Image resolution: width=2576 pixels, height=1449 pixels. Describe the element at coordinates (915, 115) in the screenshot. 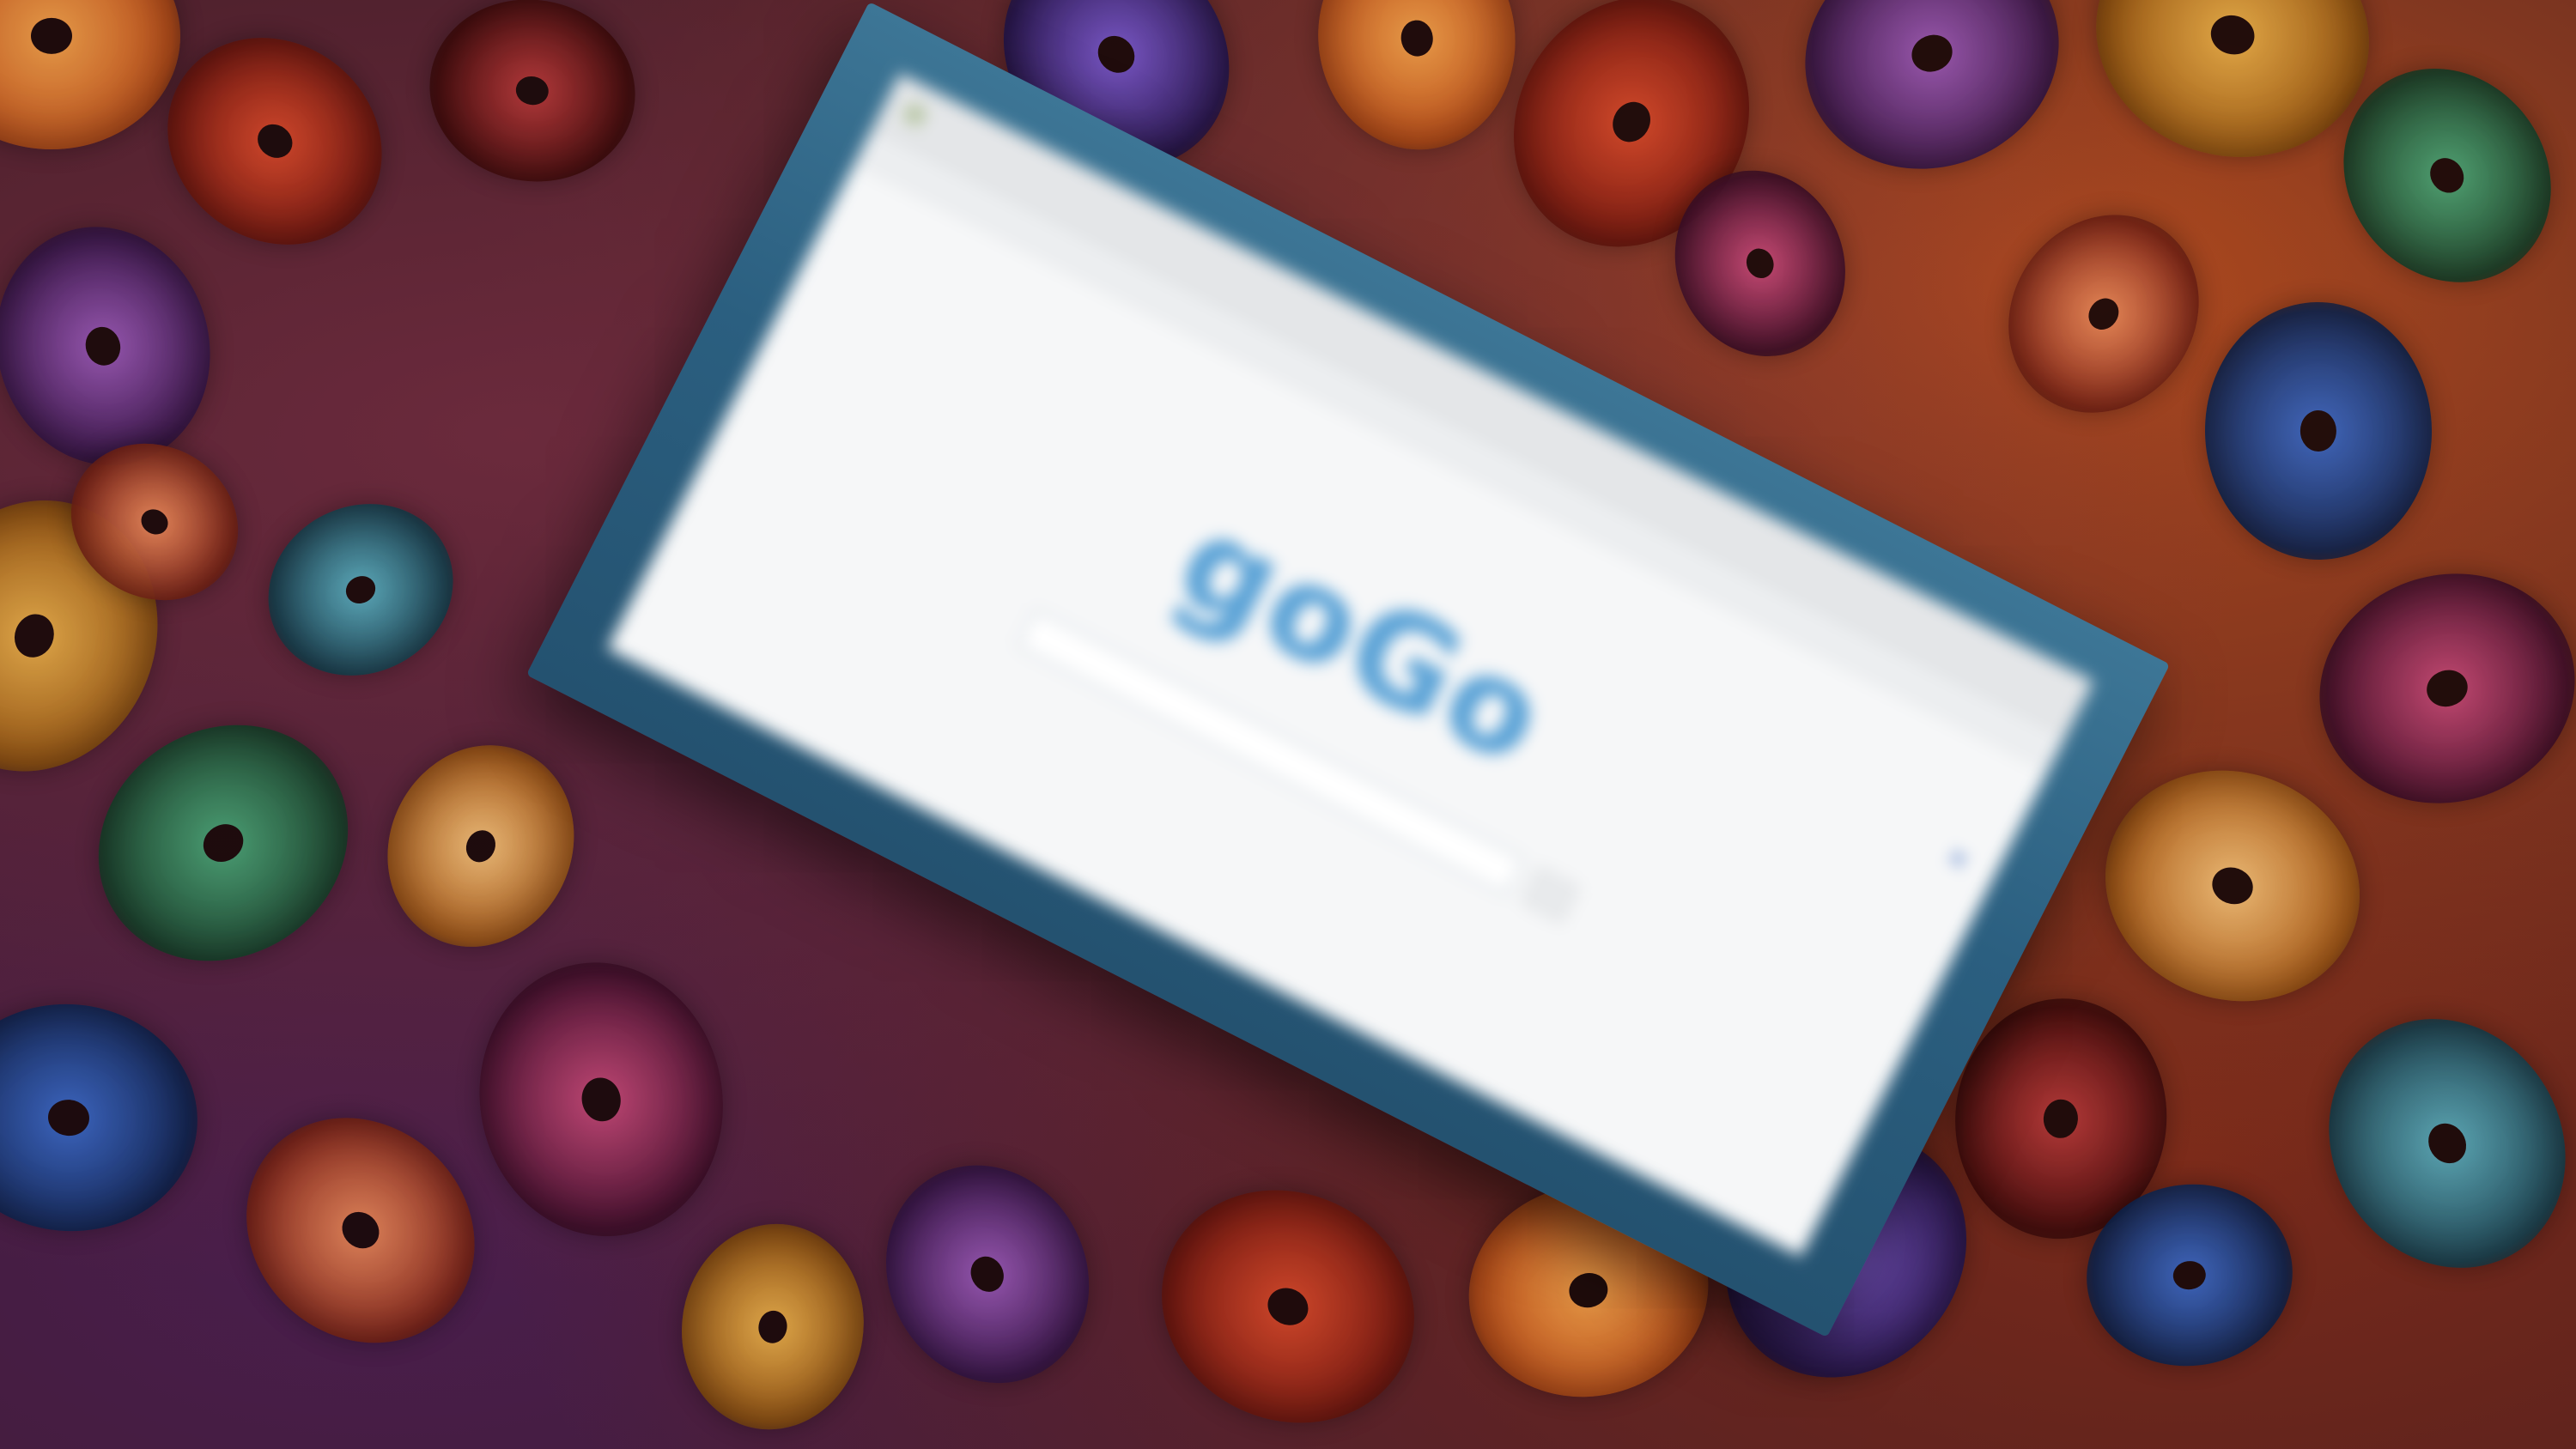

I see `favicon-icon` at that location.